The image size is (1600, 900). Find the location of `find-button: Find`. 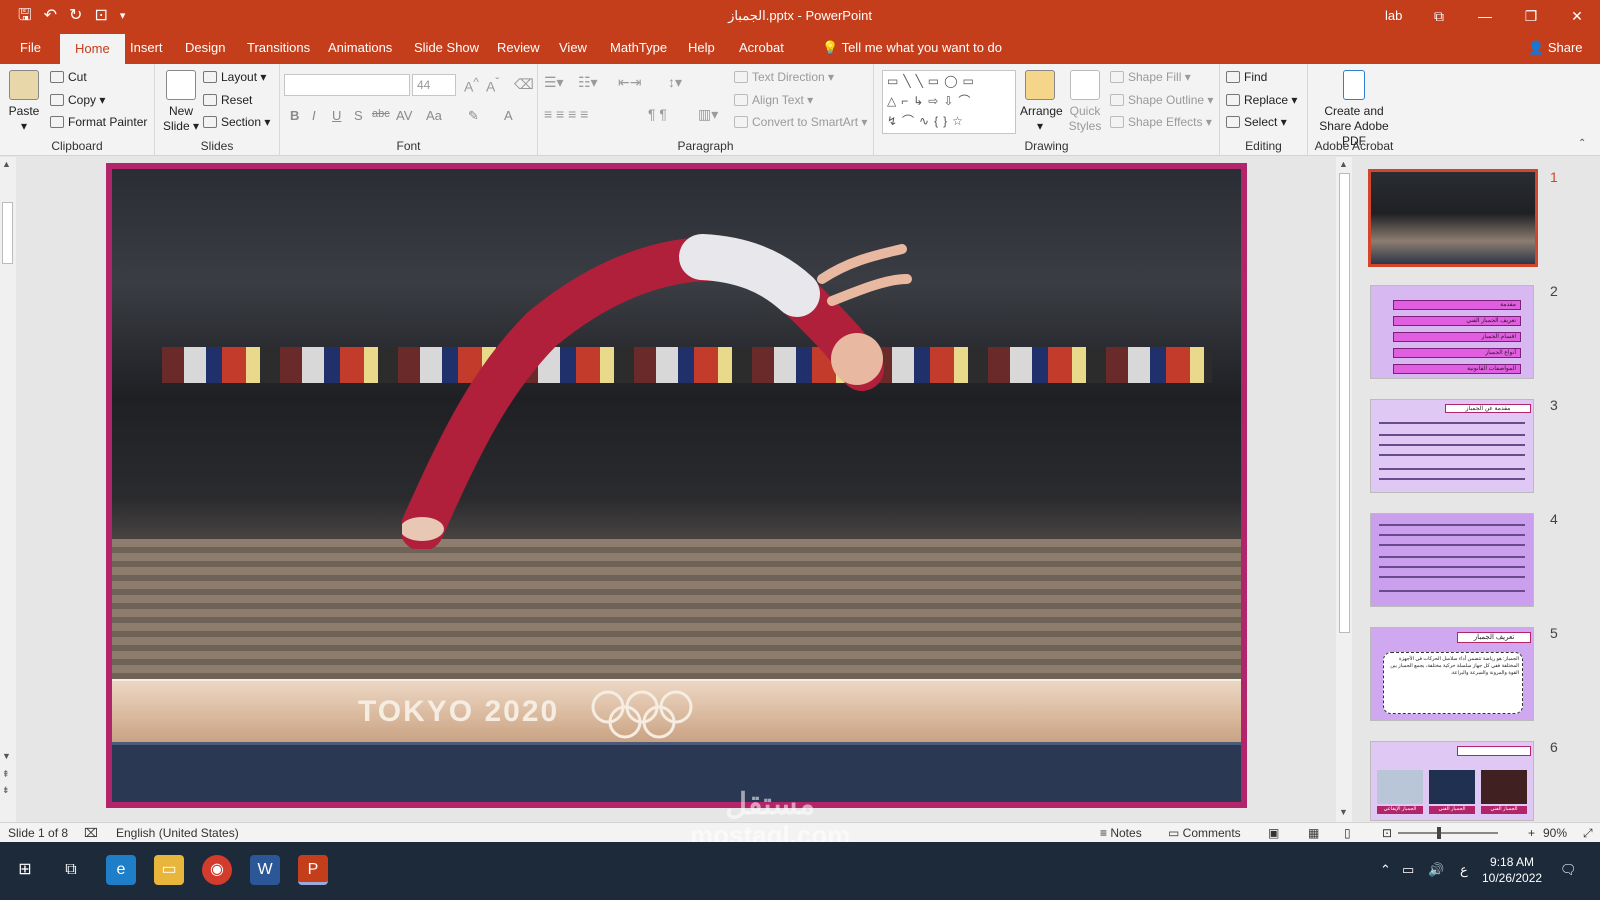

find-button: Find is located at coordinates (1246, 77).